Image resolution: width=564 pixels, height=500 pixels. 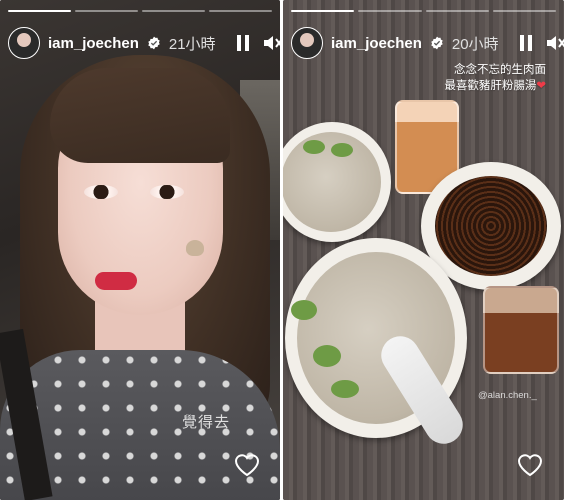 I want to click on mention-tag: @alan.chen._, so click(x=507, y=395).